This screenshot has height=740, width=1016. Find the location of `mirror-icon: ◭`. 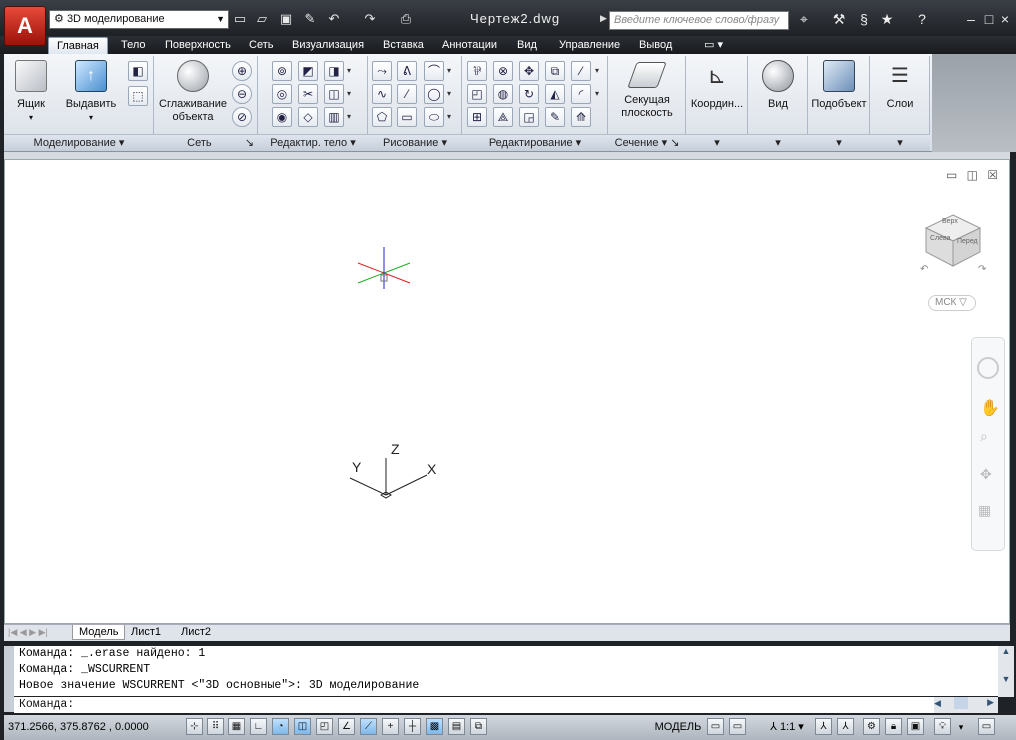

mirror-icon: ◭ is located at coordinates (555, 94).